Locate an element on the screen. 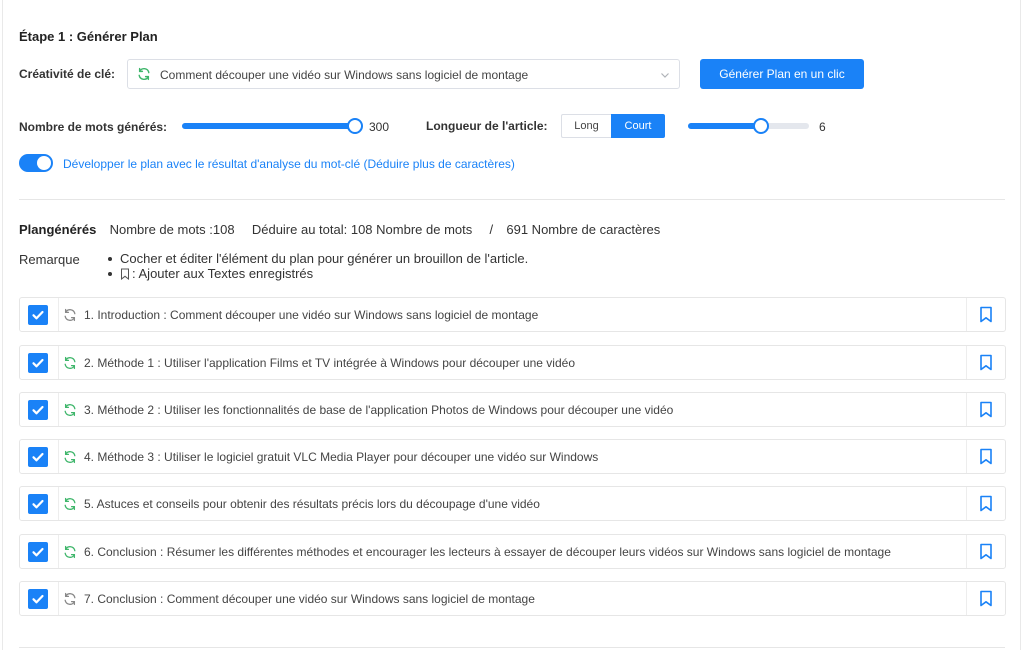 Image resolution: width=1024 pixels, height=650 pixels. words-slider is located at coordinates (272, 126).